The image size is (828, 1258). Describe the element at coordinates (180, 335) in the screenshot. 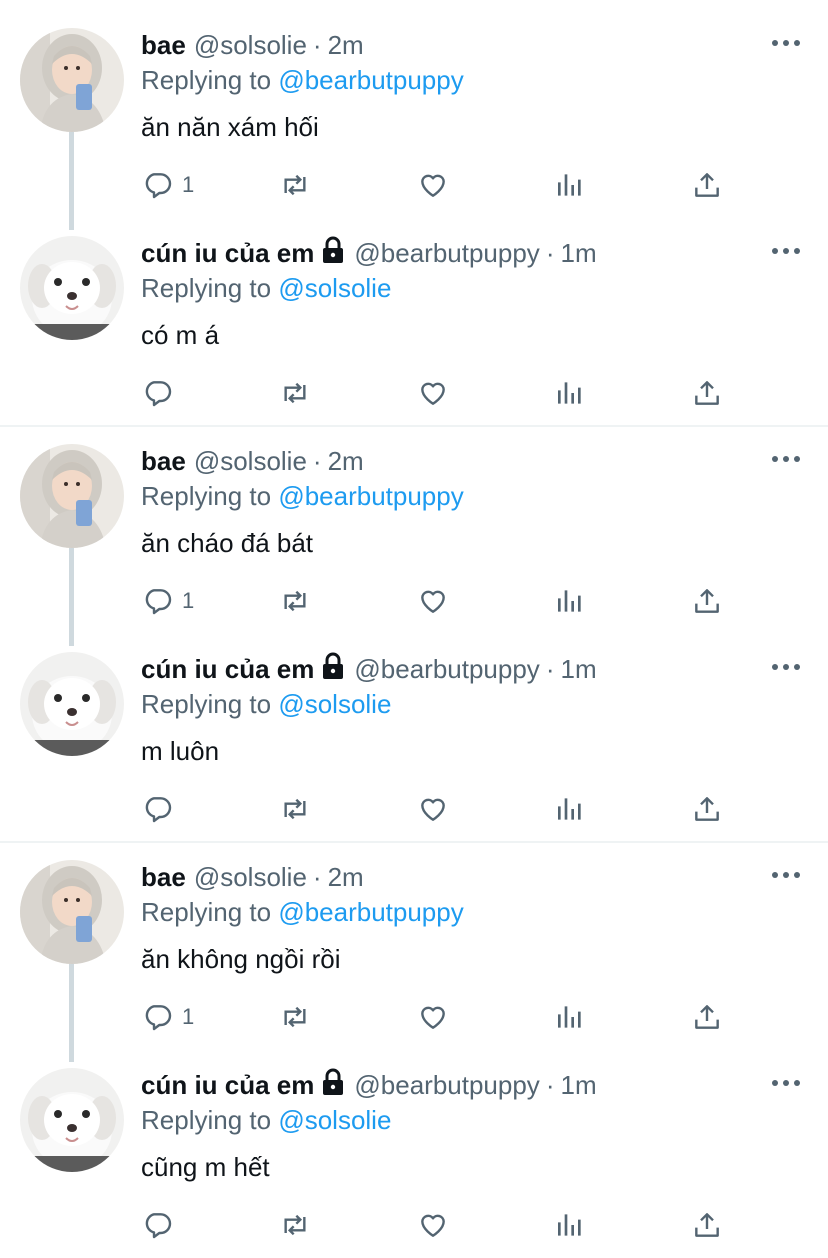

I see `tweet-text: có m á` at that location.